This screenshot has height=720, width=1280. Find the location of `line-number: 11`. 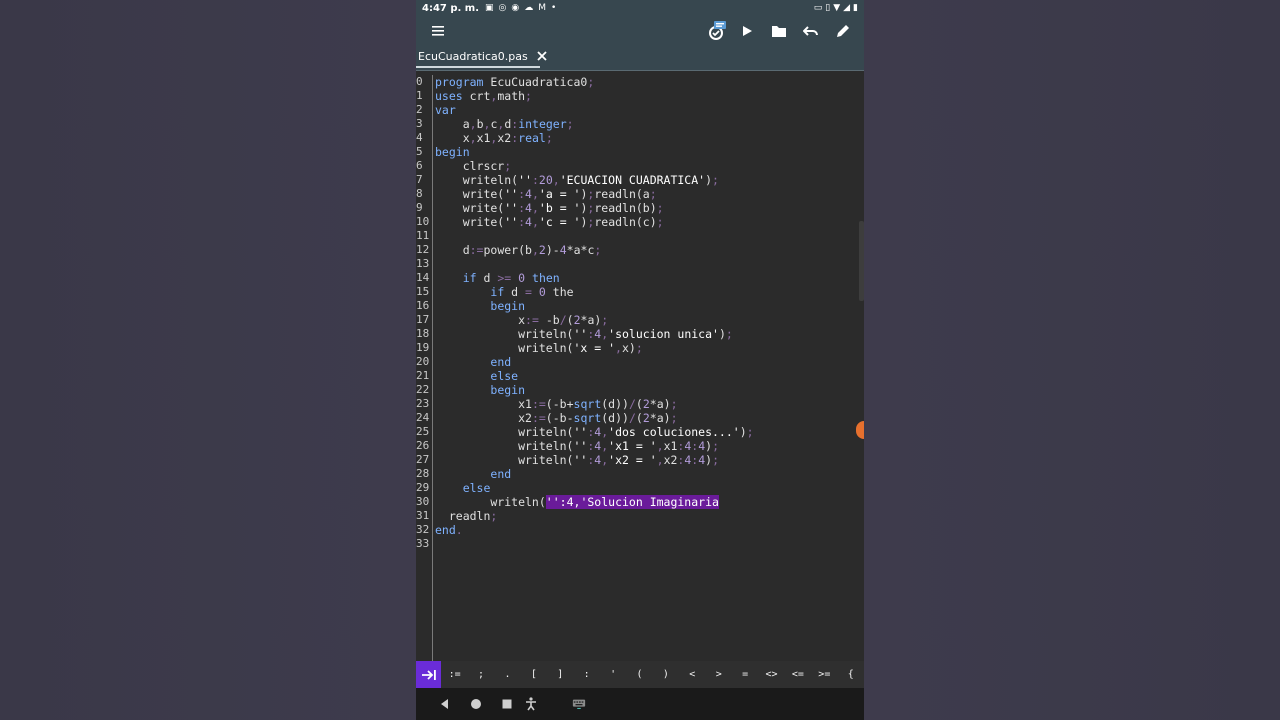

line-number: 11 is located at coordinates (423, 235).